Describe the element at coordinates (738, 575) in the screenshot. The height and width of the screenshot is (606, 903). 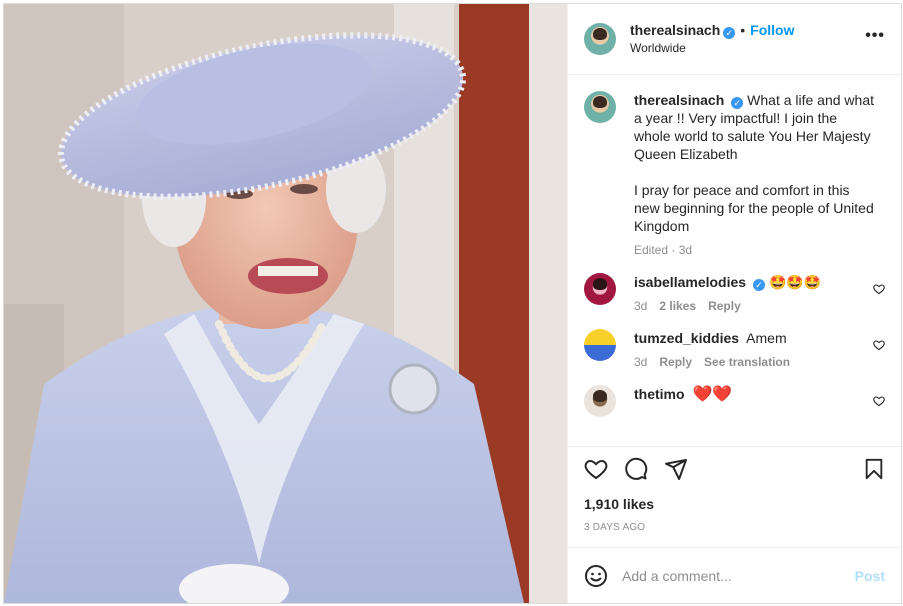
I see `comment-input` at that location.